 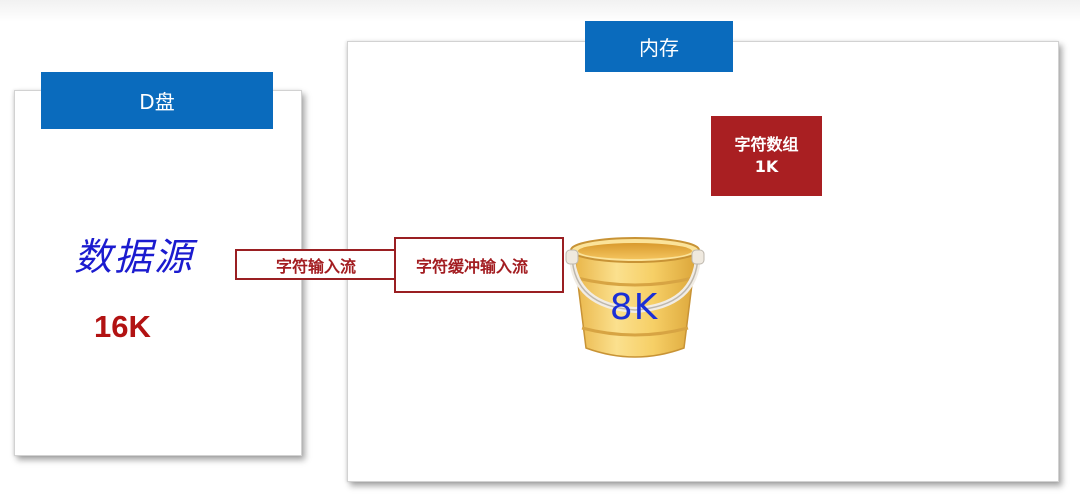 What do you see at coordinates (634, 307) in the screenshot?
I see `buffer-size-label: 8K` at bounding box center [634, 307].